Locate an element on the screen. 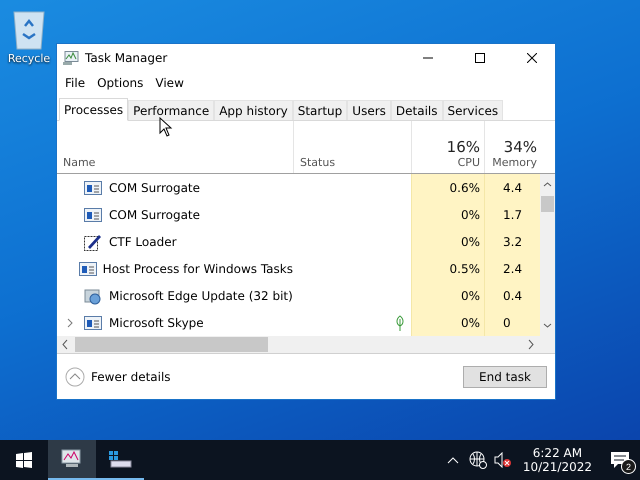 The width and height of the screenshot is (640, 480). tab: Performance is located at coordinates (171, 110).